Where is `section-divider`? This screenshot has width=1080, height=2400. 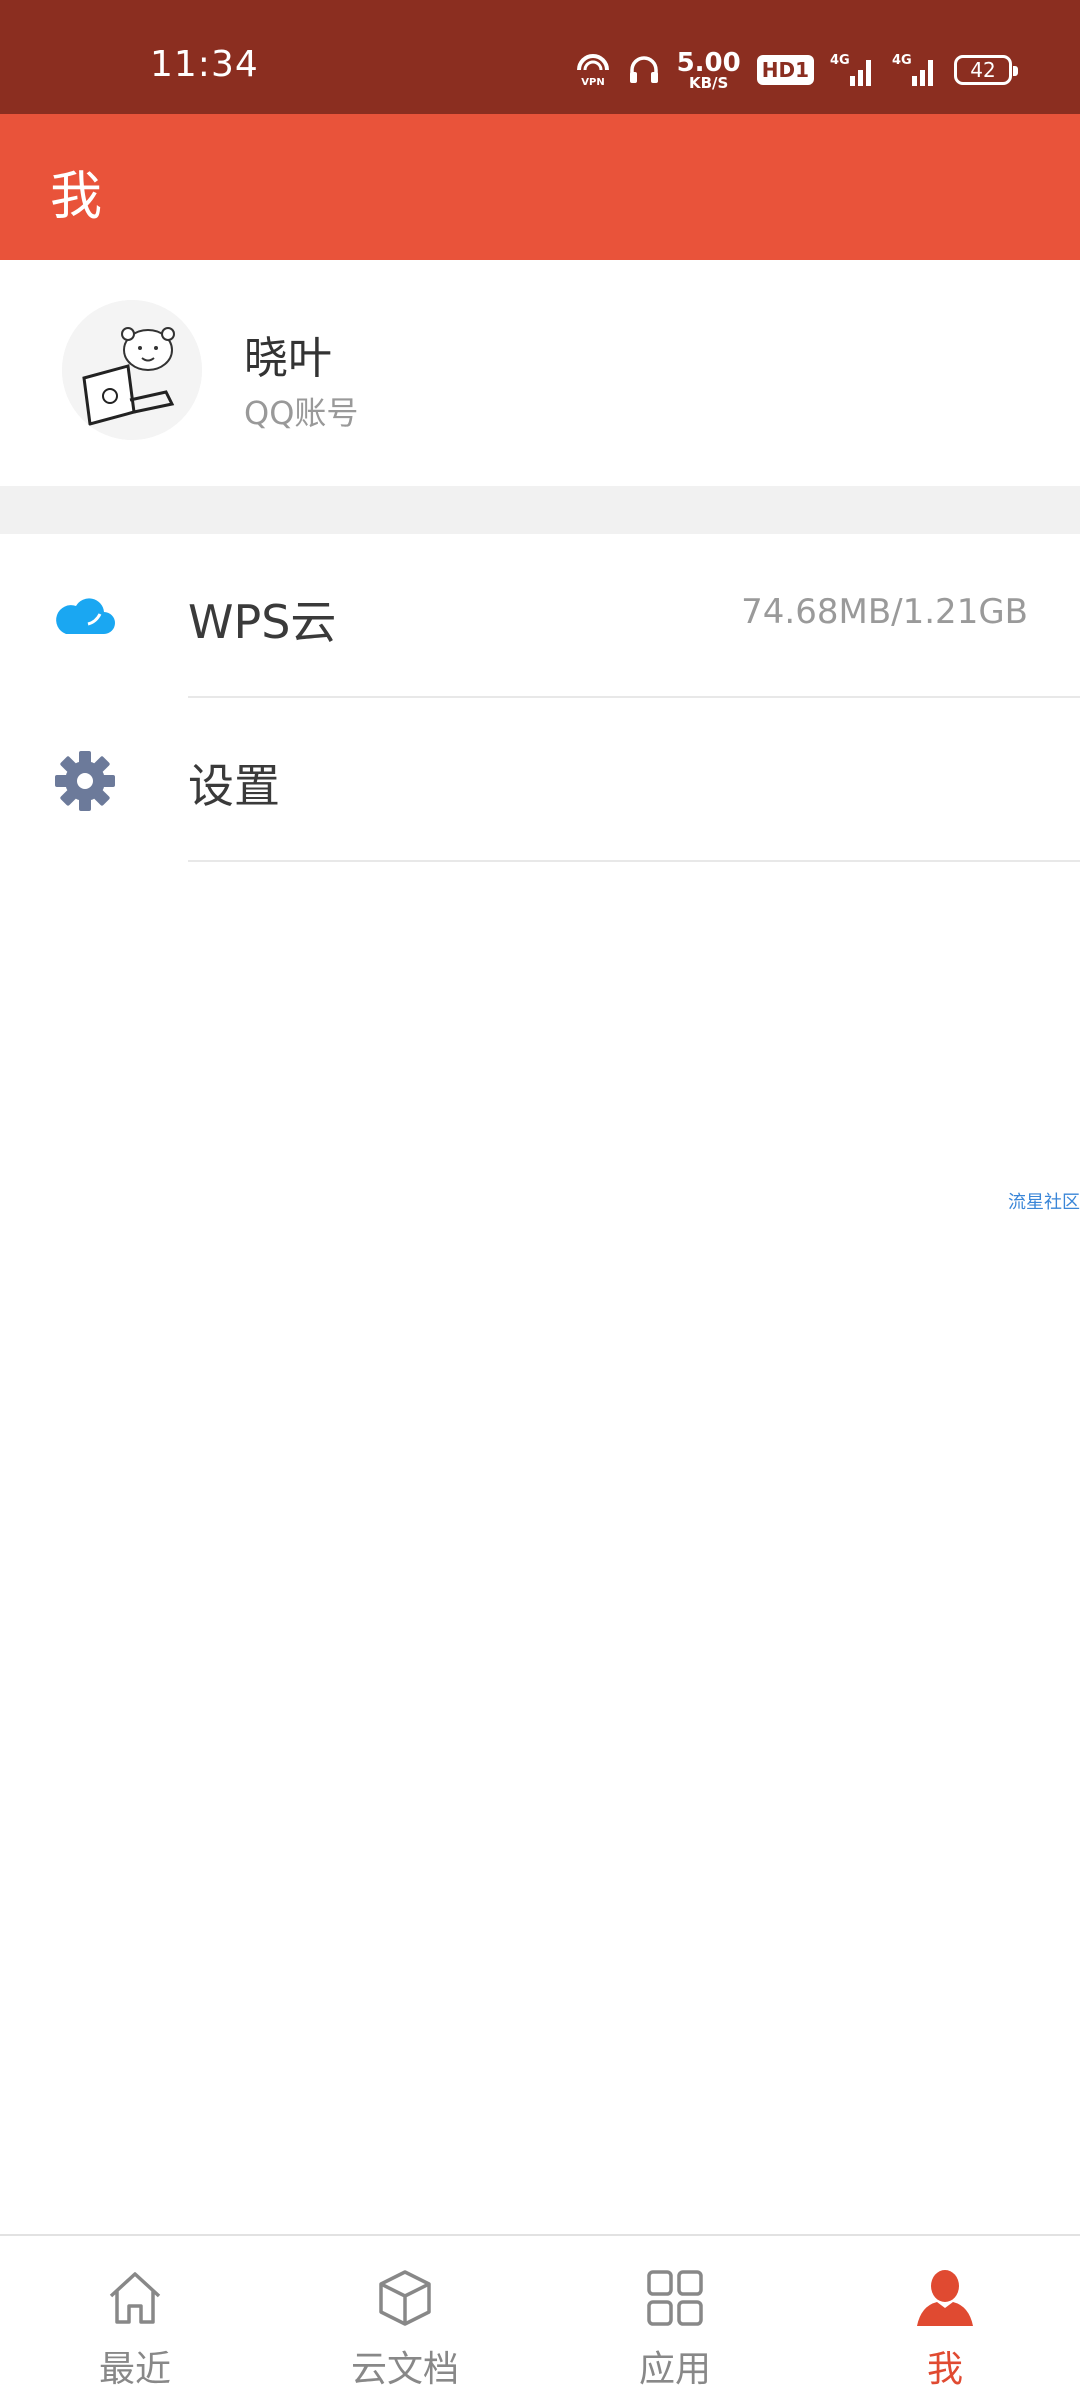 section-divider is located at coordinates (540, 510).